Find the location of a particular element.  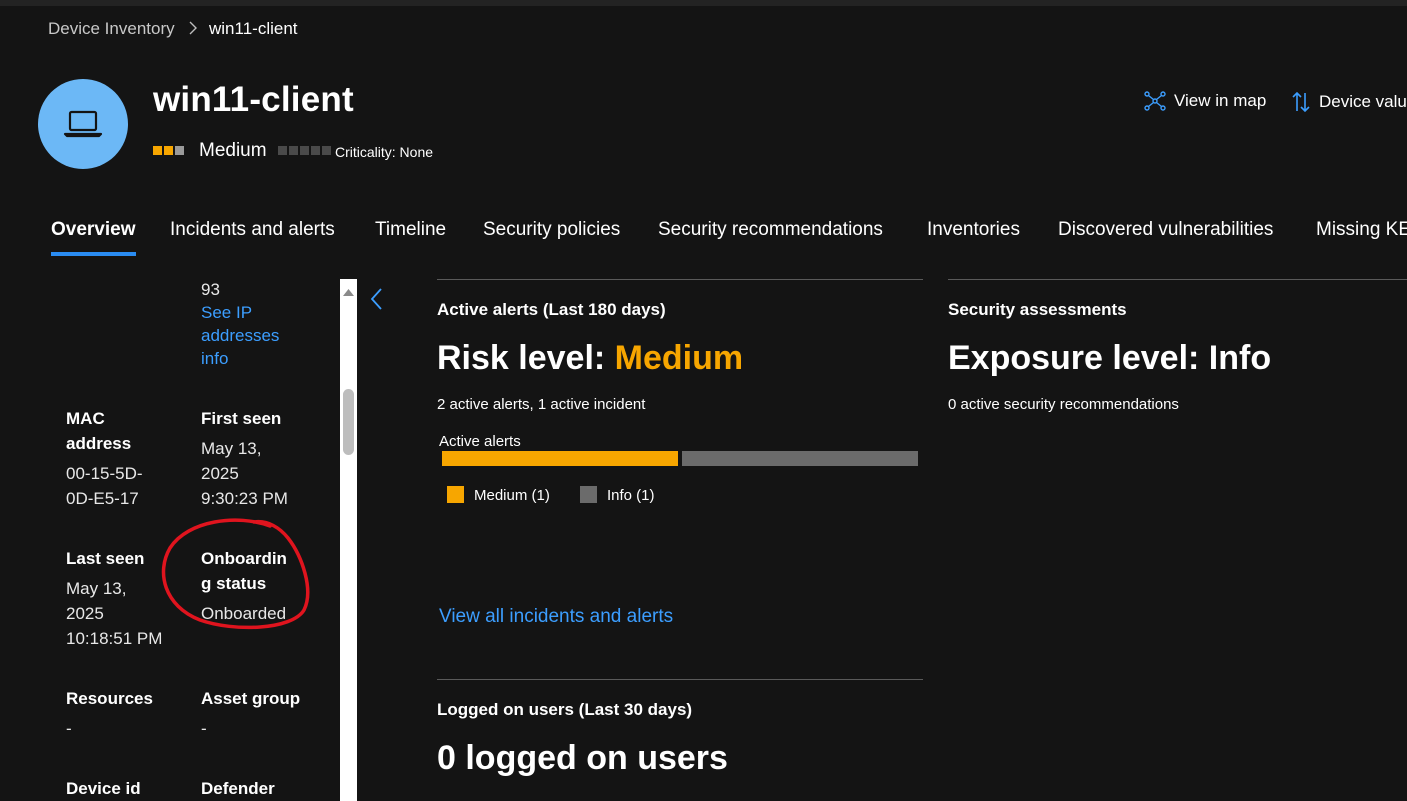

tab-inventories: Inventories is located at coordinates (973, 230).